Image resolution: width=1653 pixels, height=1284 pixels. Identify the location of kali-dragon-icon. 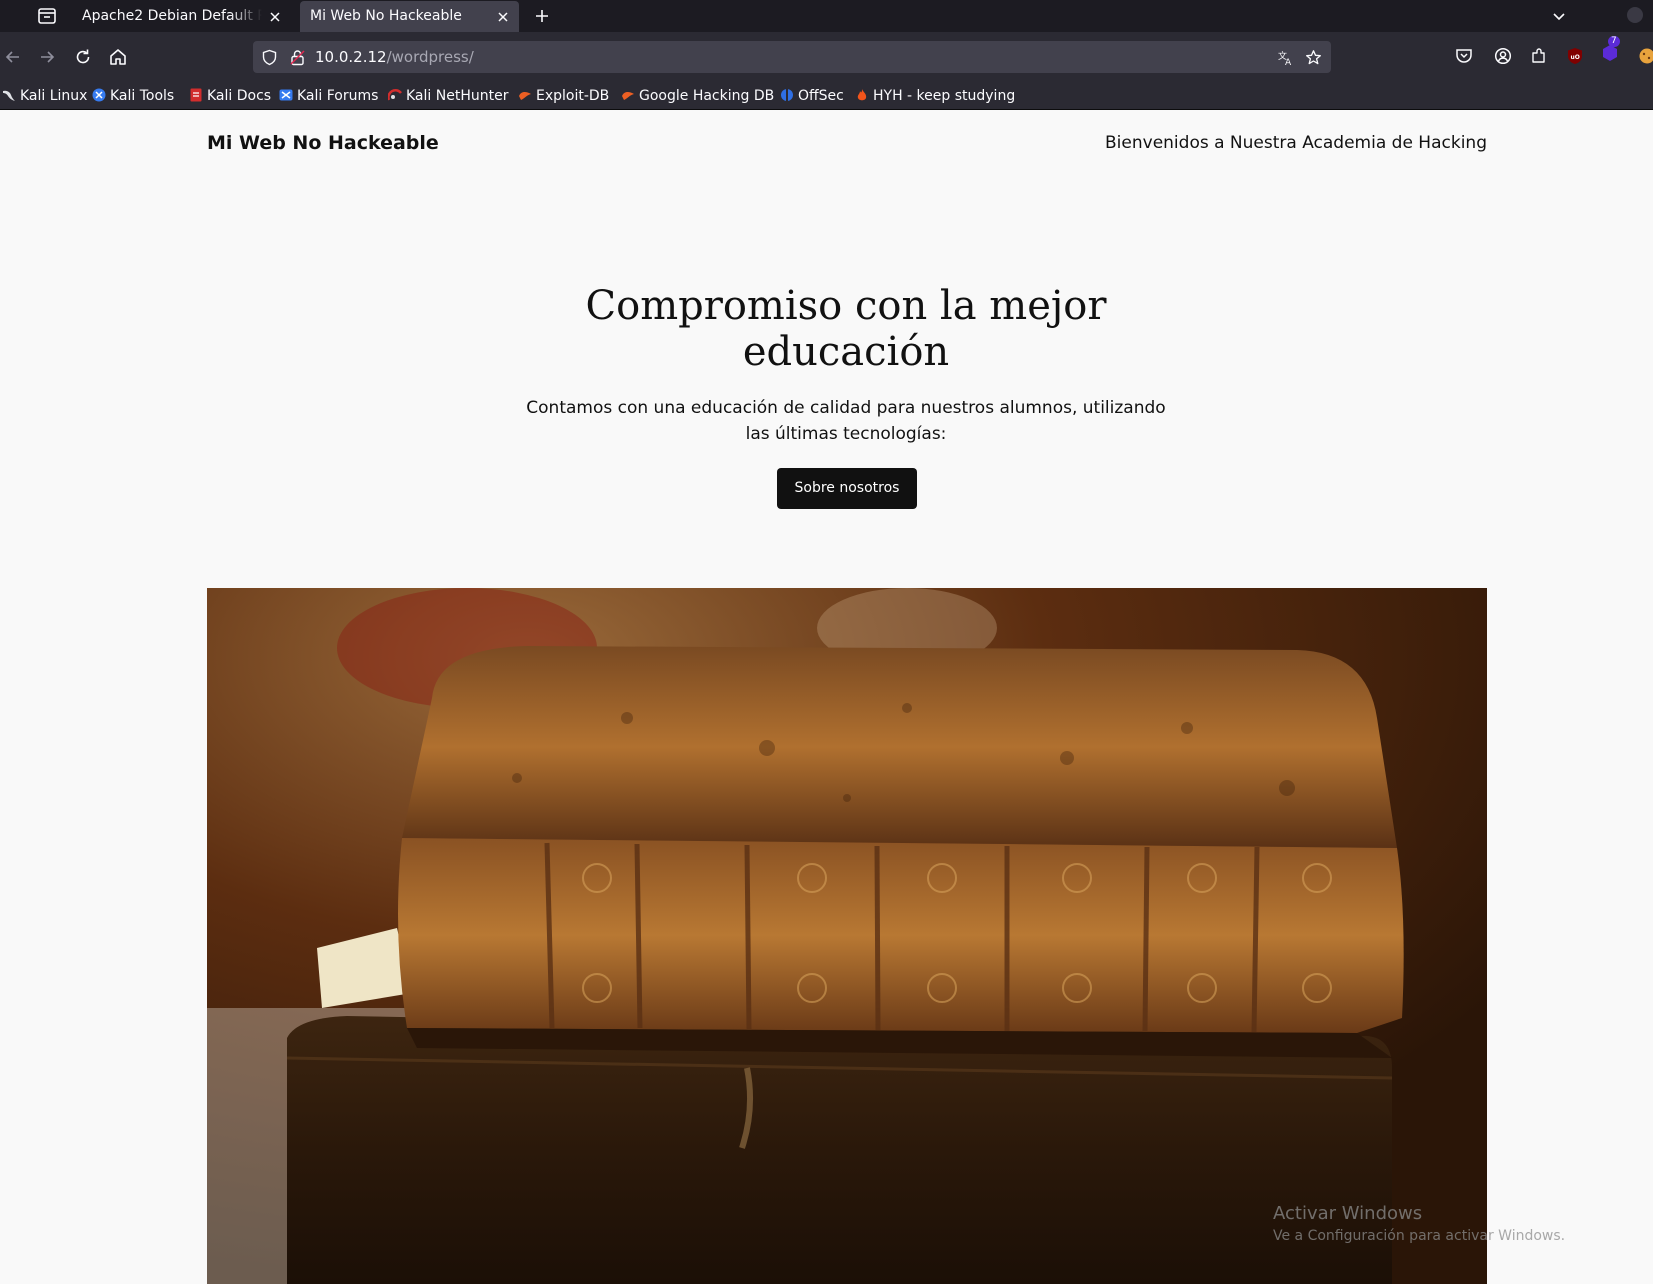
(9, 95).